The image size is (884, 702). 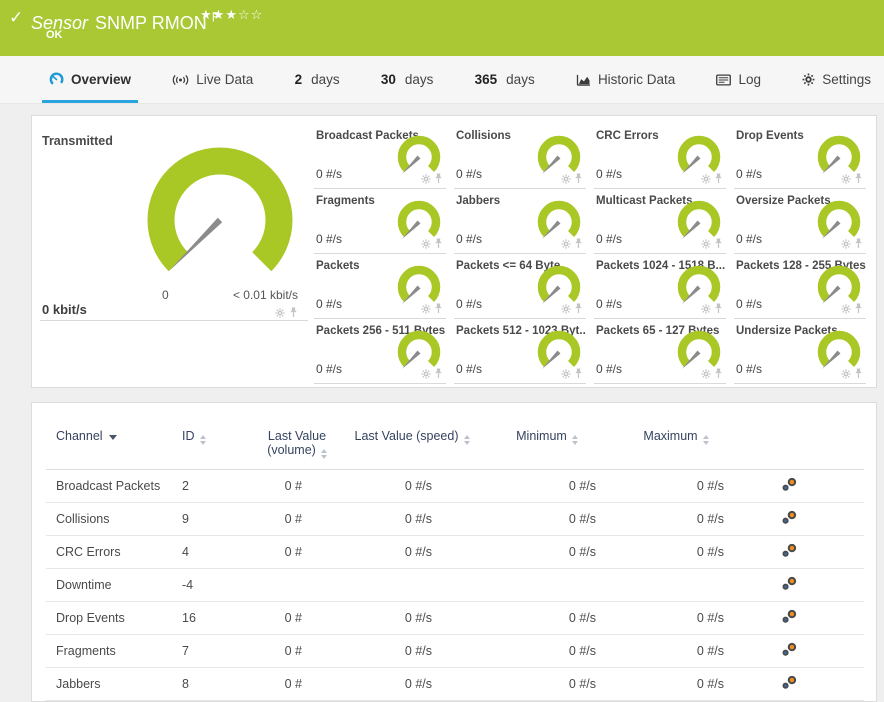 I want to click on gauge-title: Transmitted, so click(x=77, y=141).